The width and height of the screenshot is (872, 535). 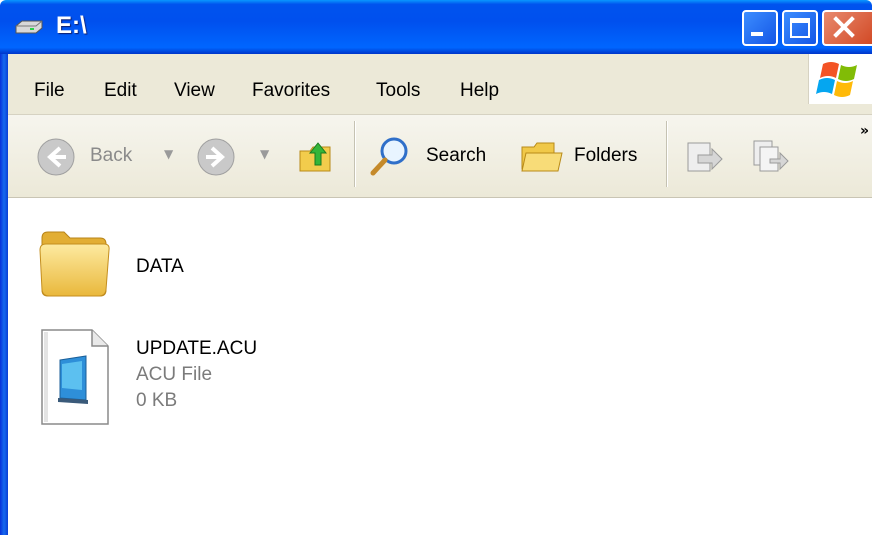 What do you see at coordinates (75, 377) in the screenshot?
I see `file-icon` at bounding box center [75, 377].